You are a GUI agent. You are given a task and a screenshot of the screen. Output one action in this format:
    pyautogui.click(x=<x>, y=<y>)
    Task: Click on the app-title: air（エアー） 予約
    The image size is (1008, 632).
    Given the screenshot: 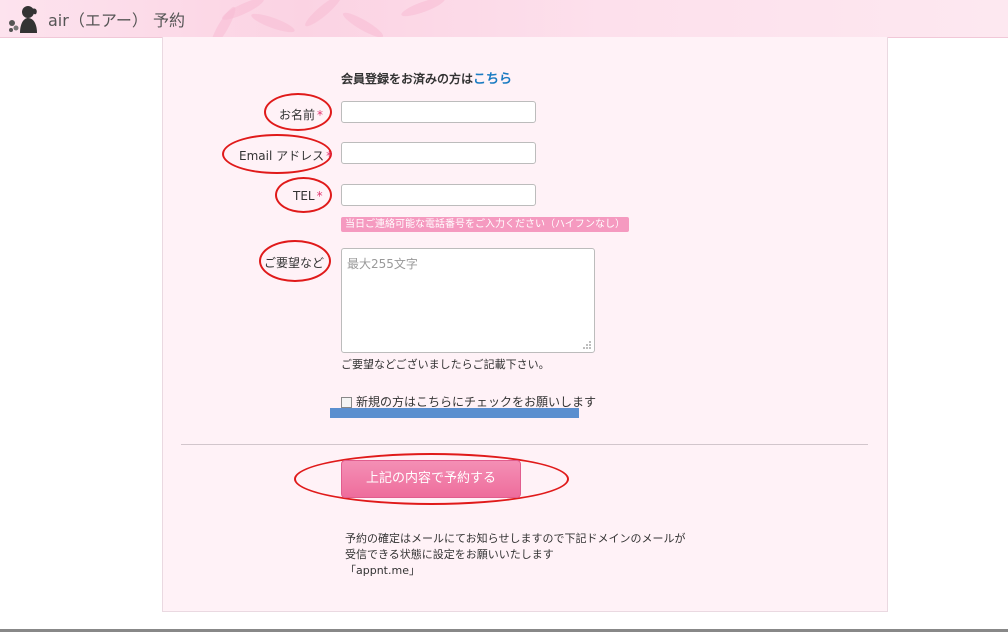 What is the action you would take?
    pyautogui.click(x=116, y=20)
    